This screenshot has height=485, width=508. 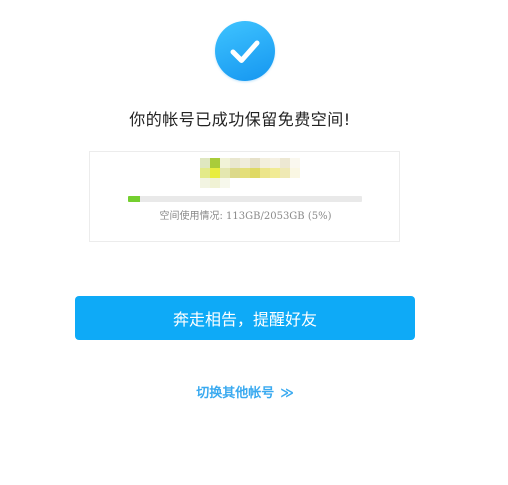 I want to click on storage-usage-bar, so click(x=245, y=199).